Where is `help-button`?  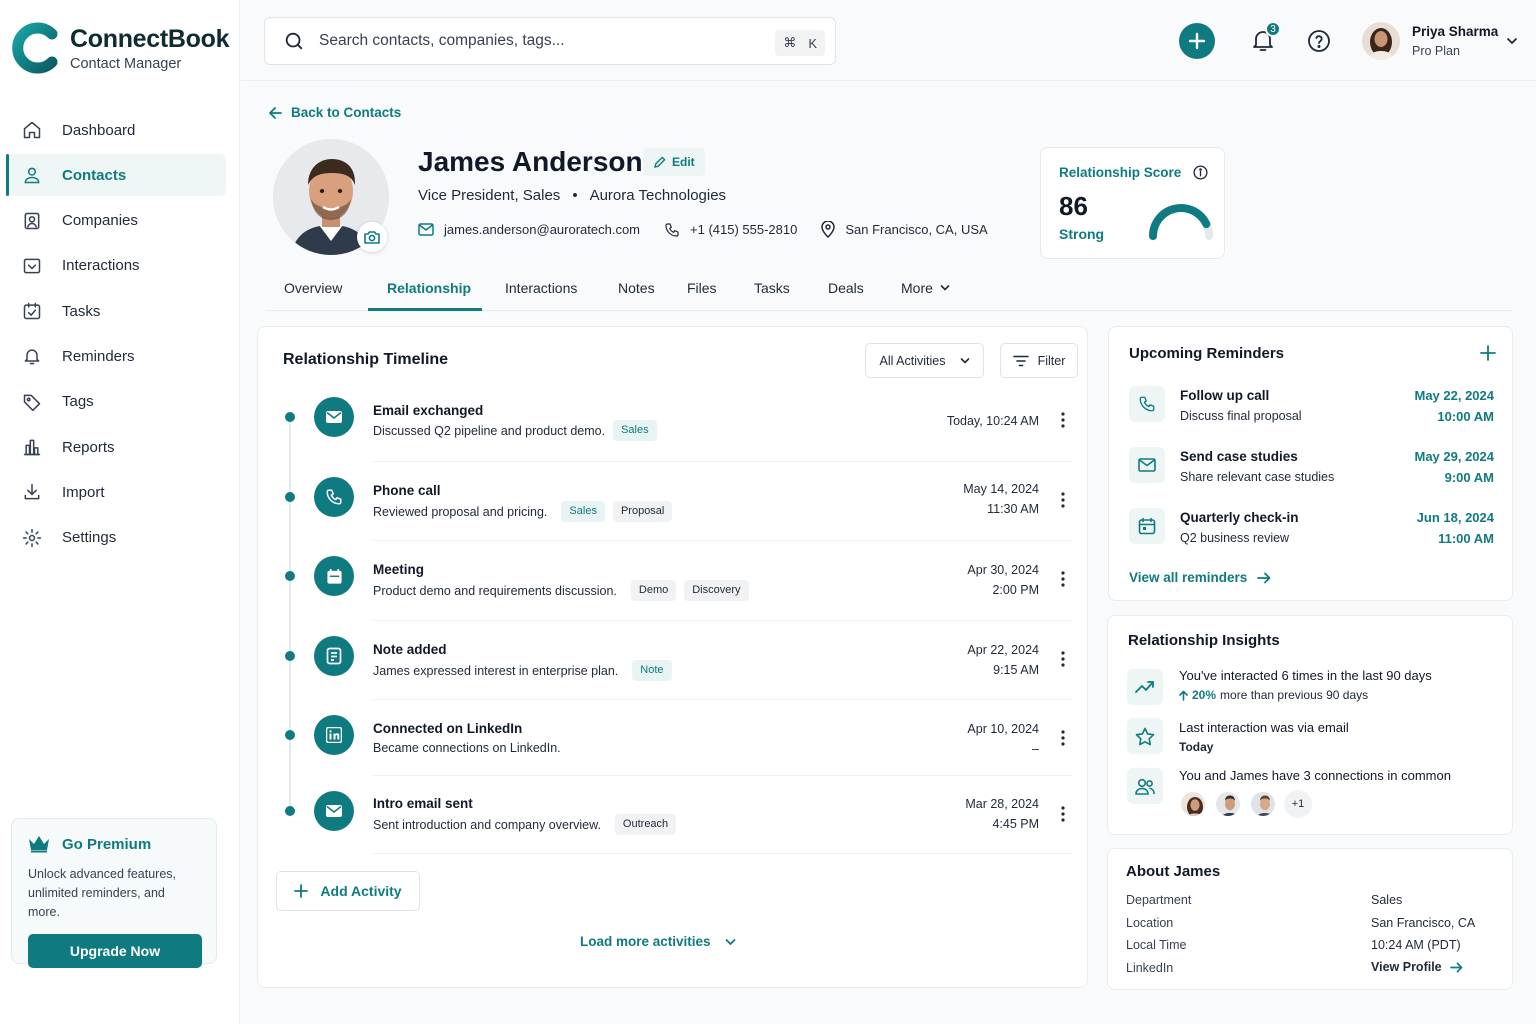 help-button is located at coordinates (1319, 41).